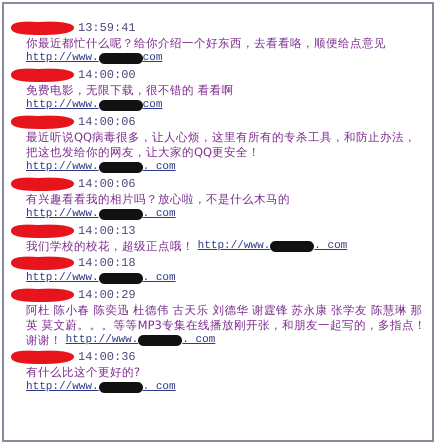  Describe the element at coordinates (107, 357) in the screenshot. I see `message-time: 14:00:36` at that location.